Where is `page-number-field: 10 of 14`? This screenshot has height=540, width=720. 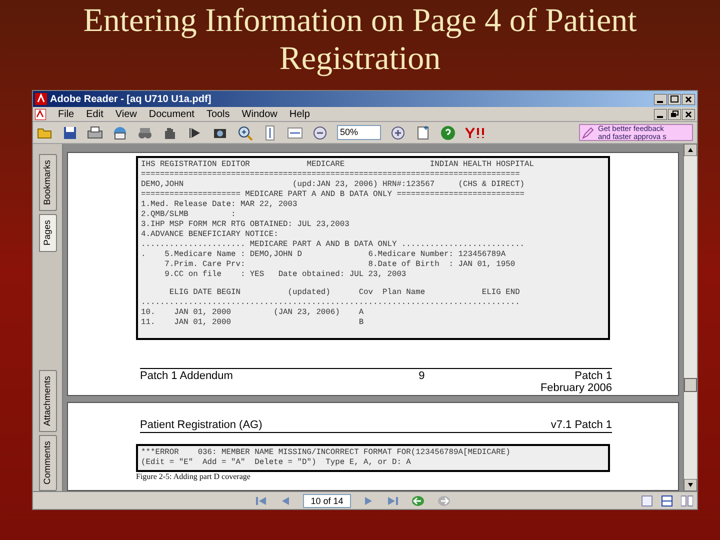 page-number-field: 10 of 14 is located at coordinates (327, 501).